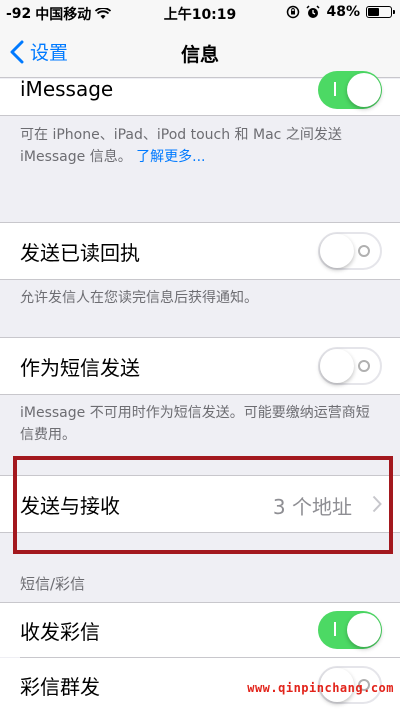  Describe the element at coordinates (313, 11) in the screenshot. I see `alarm-icon` at that location.